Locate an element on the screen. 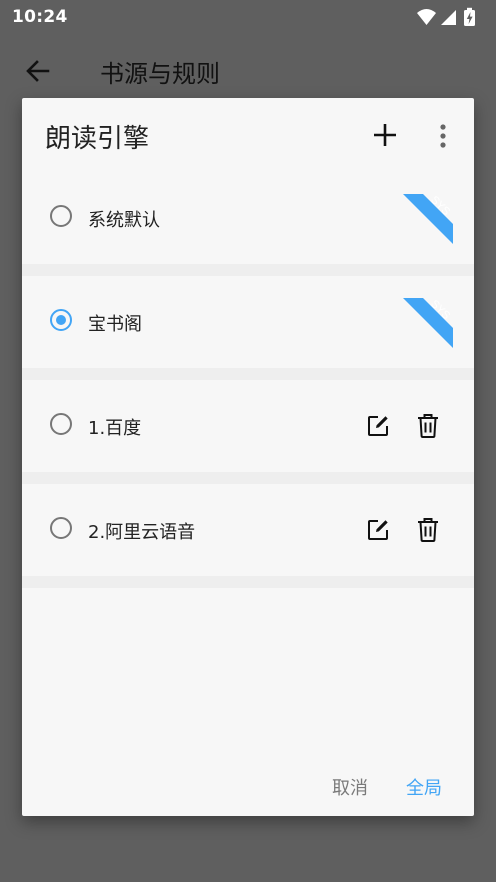 This screenshot has height=882, width=496. cancel-button: 取消 is located at coordinates (350, 787).